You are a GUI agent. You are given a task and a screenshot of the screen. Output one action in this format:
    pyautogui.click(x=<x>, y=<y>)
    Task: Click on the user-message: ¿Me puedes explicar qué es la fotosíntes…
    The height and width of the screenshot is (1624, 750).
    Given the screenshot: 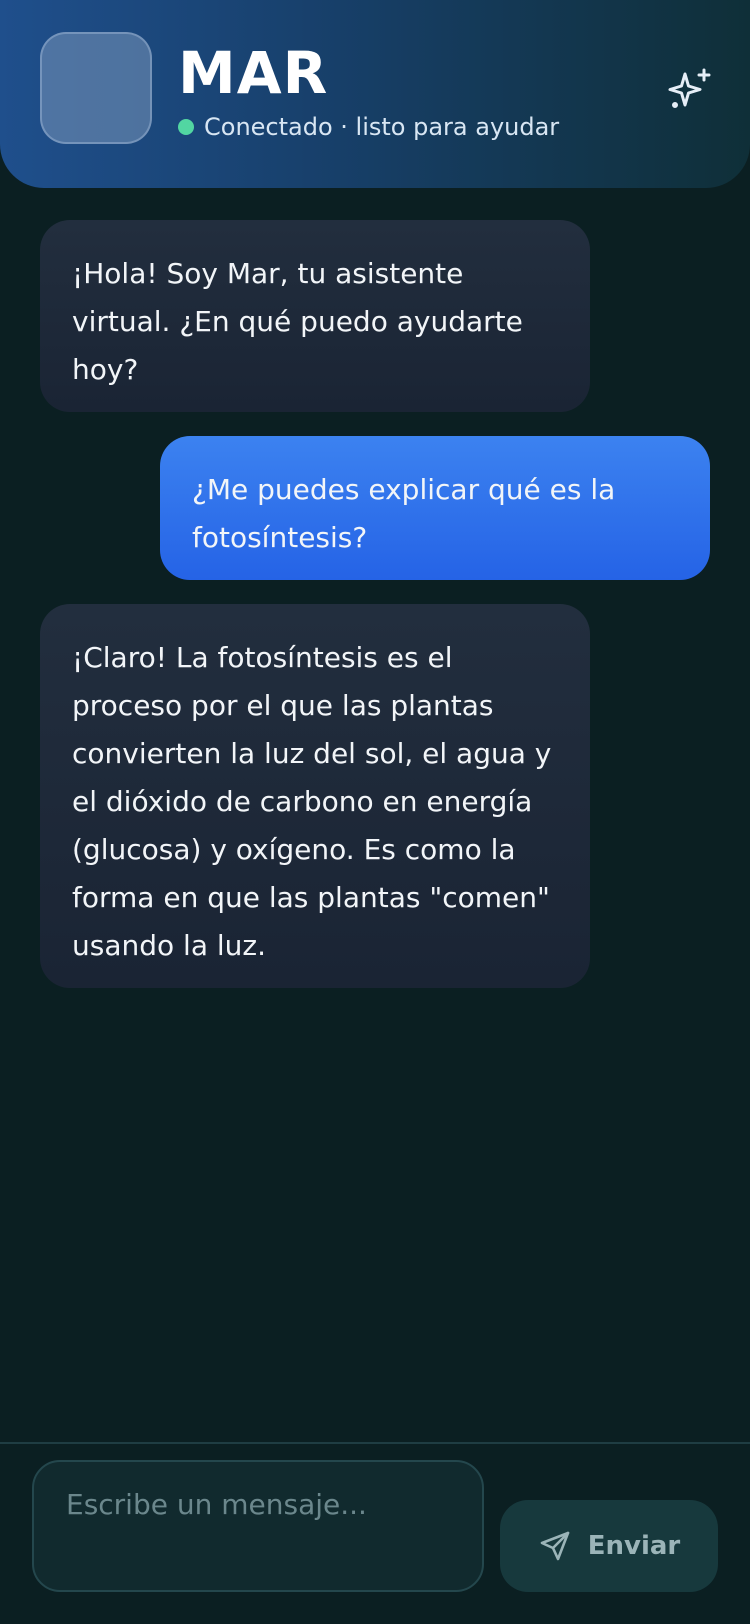 What is the action you would take?
    pyautogui.click(x=435, y=508)
    